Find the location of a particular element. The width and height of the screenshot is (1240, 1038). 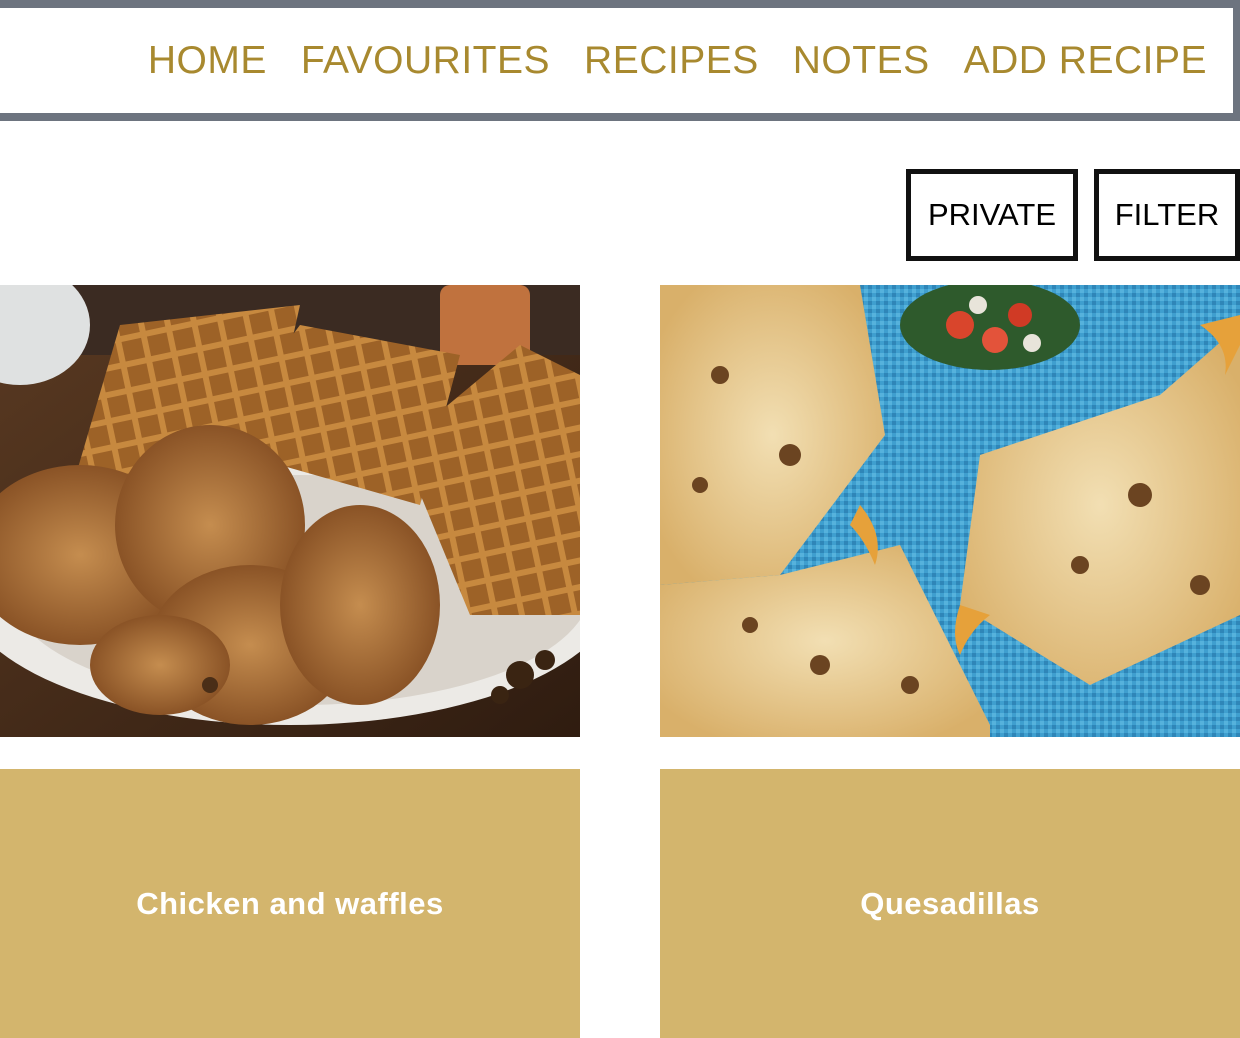

private-button: PRIVATE is located at coordinates (992, 215).